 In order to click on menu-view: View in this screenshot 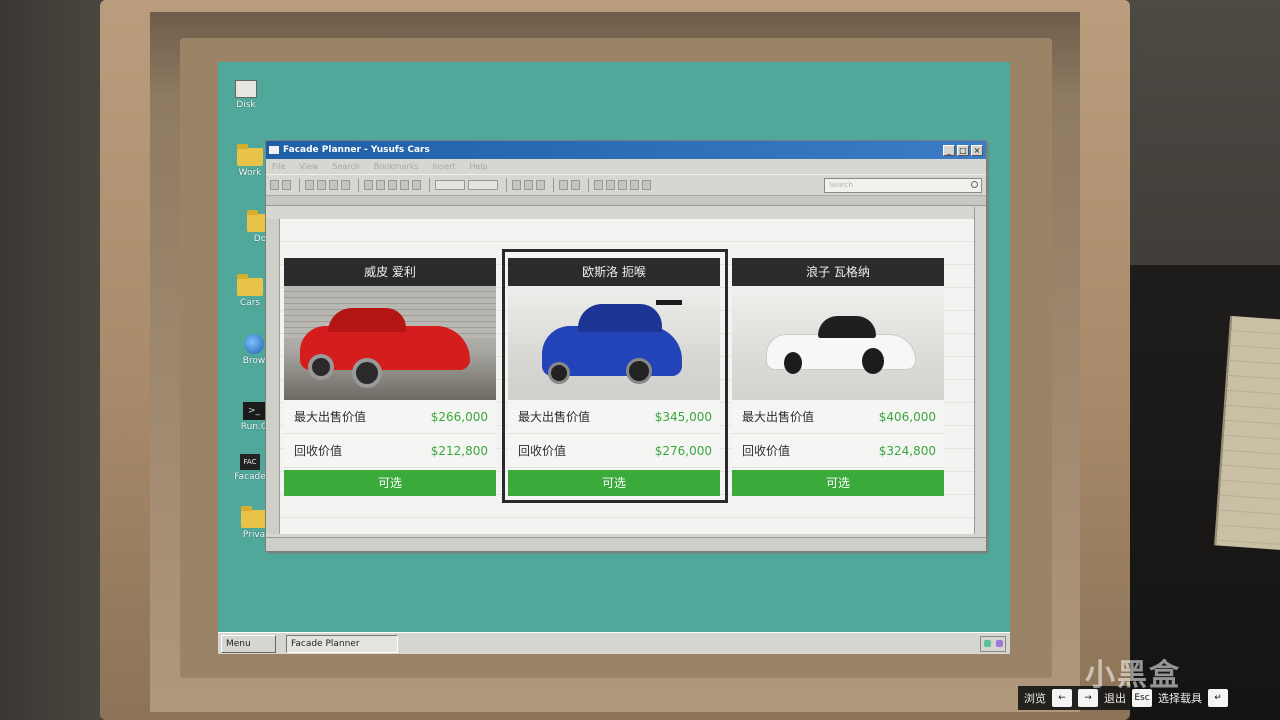, I will do `click(308, 166)`.